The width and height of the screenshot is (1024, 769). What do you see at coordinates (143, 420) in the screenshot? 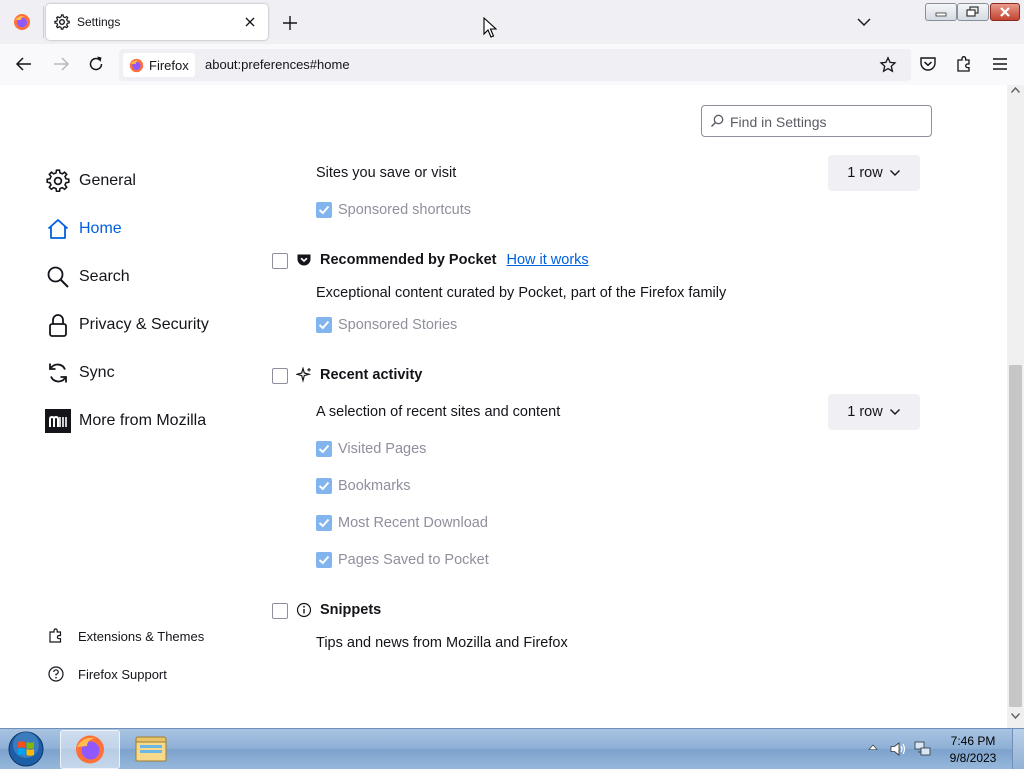
I see `category-label: More from Mozilla` at bounding box center [143, 420].